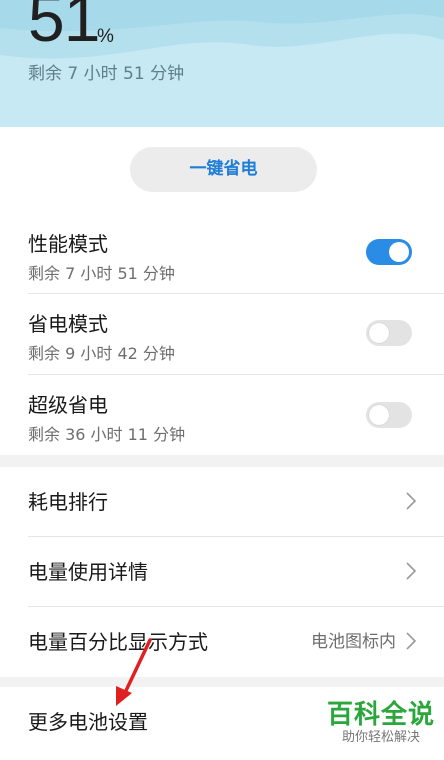 The width and height of the screenshot is (444, 760). Describe the element at coordinates (88, 572) in the screenshot. I see `usage-details-label: 电量使用详情` at that location.